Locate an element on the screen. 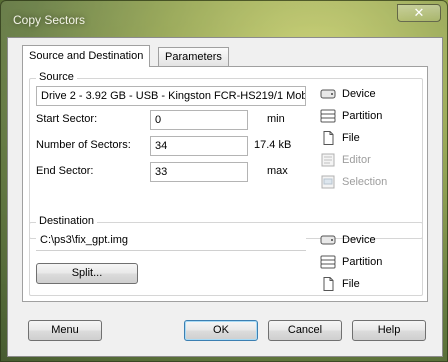 The width and height of the screenshot is (448, 362). tab-parameters: Parameters is located at coordinates (193, 56).